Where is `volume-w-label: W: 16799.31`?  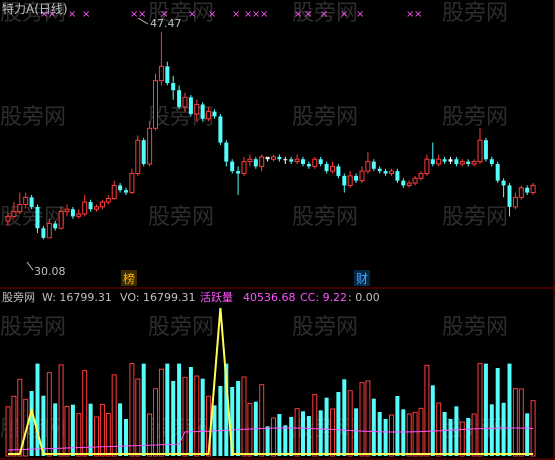
volume-w-label: W: 16799.31 is located at coordinates (77, 297).